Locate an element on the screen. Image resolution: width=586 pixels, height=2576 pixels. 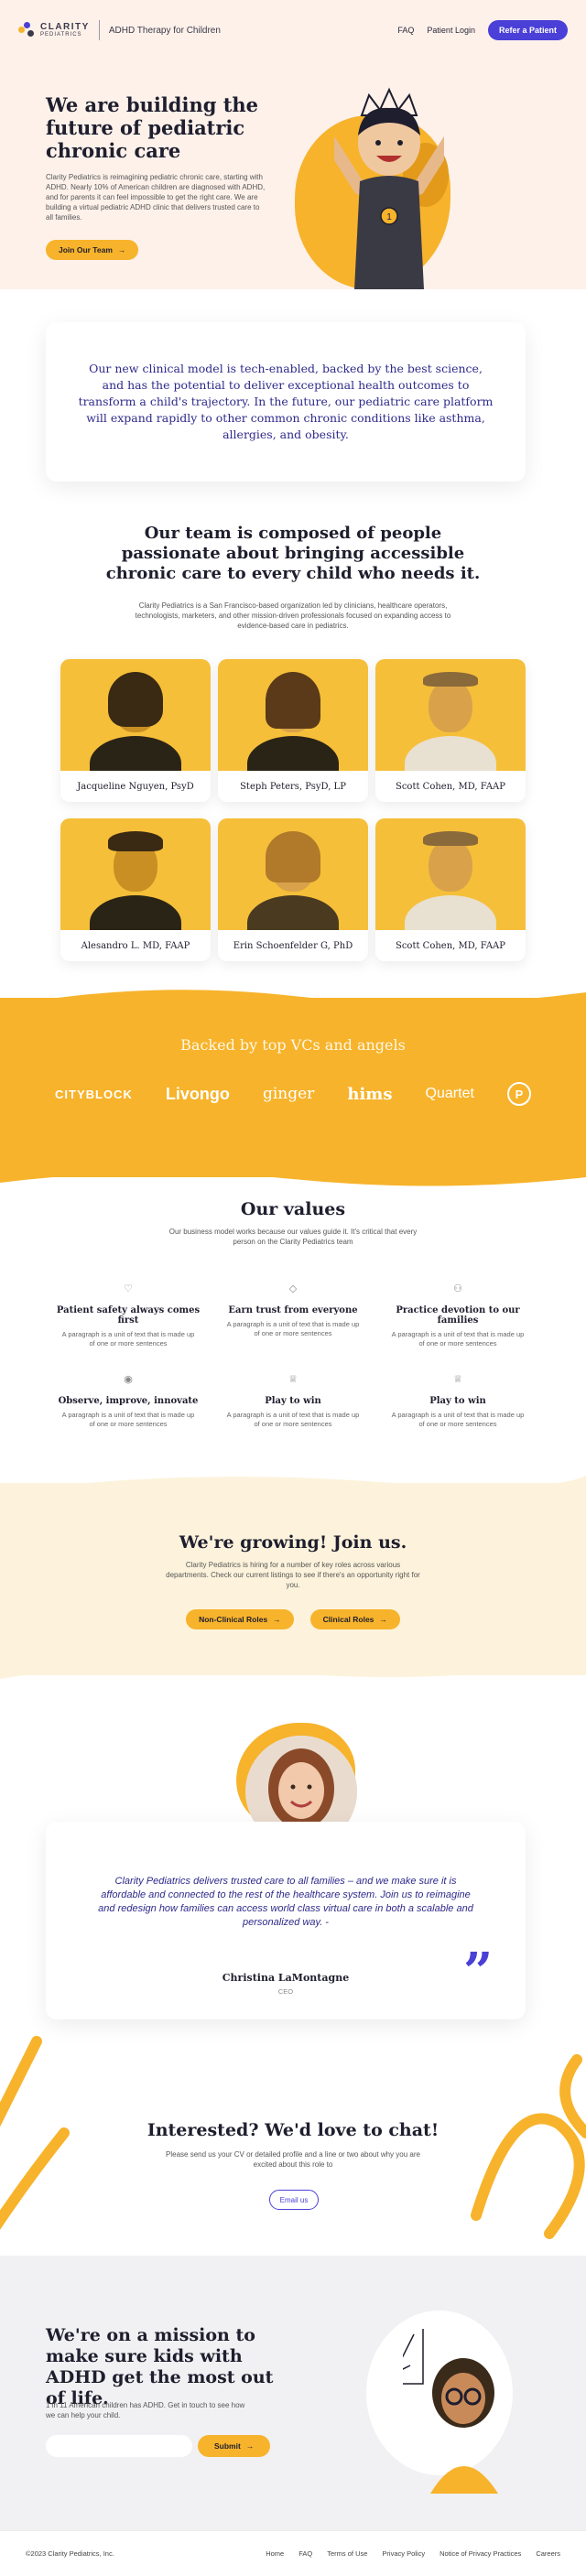
clinical-roles-label: Clinical Roles is located at coordinates (348, 1620).